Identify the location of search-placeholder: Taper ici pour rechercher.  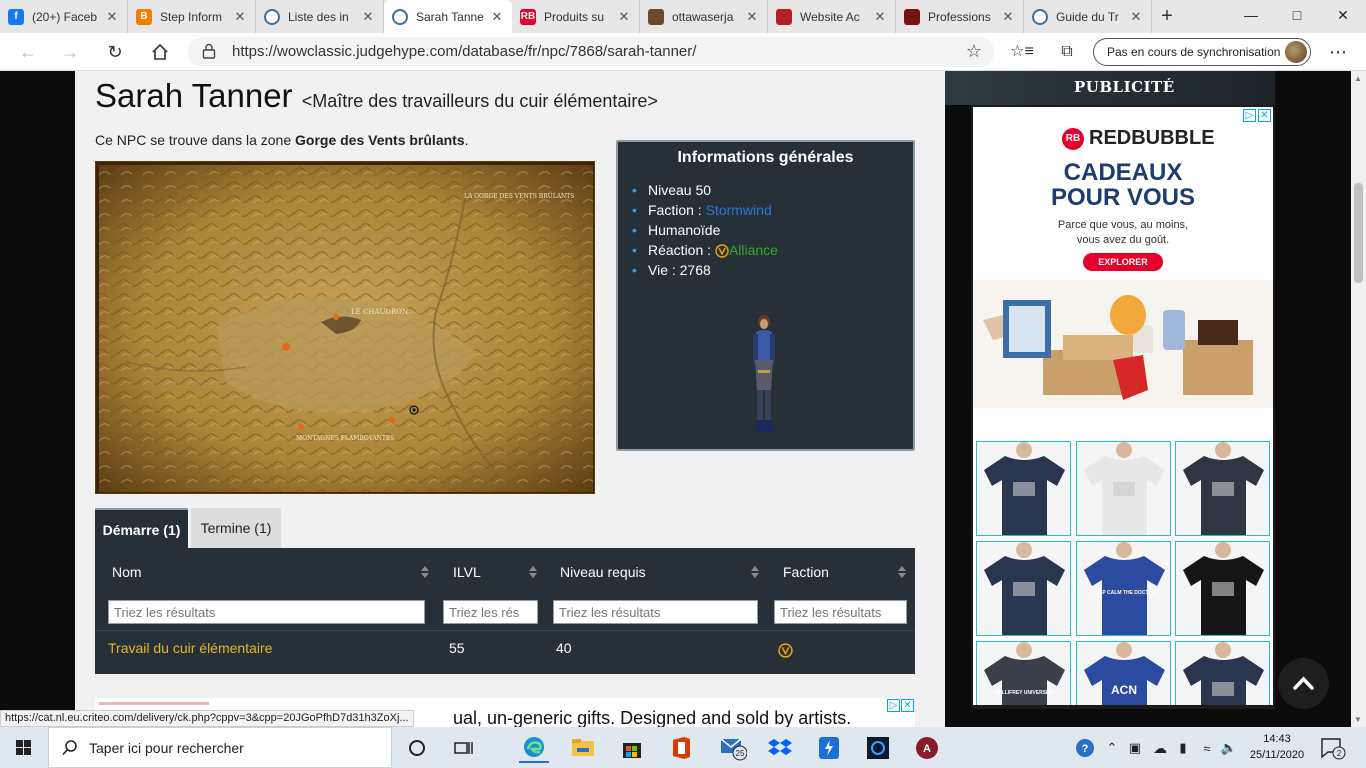
(166, 748).